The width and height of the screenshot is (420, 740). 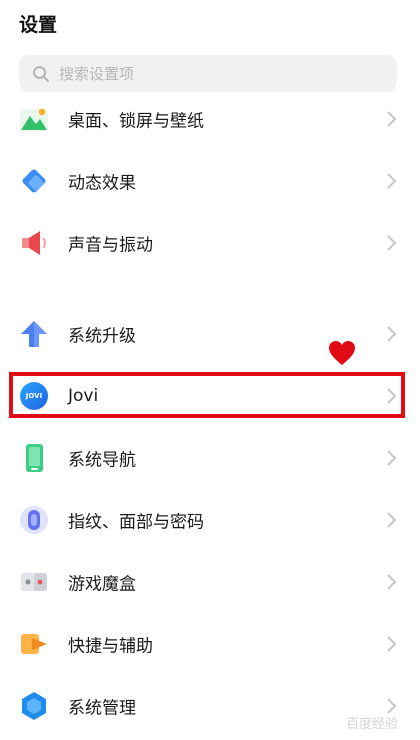 I want to click on settings-item-dynamic-effect: 动态效果, so click(x=210, y=181).